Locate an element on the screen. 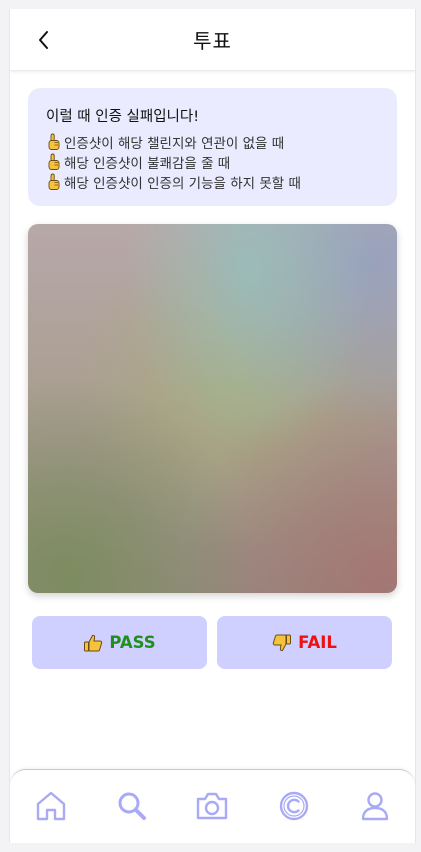 This screenshot has width=421, height=852. notice-item: 인증샷이 해당 챌린지와 연관이 없을 때 is located at coordinates (212, 142).